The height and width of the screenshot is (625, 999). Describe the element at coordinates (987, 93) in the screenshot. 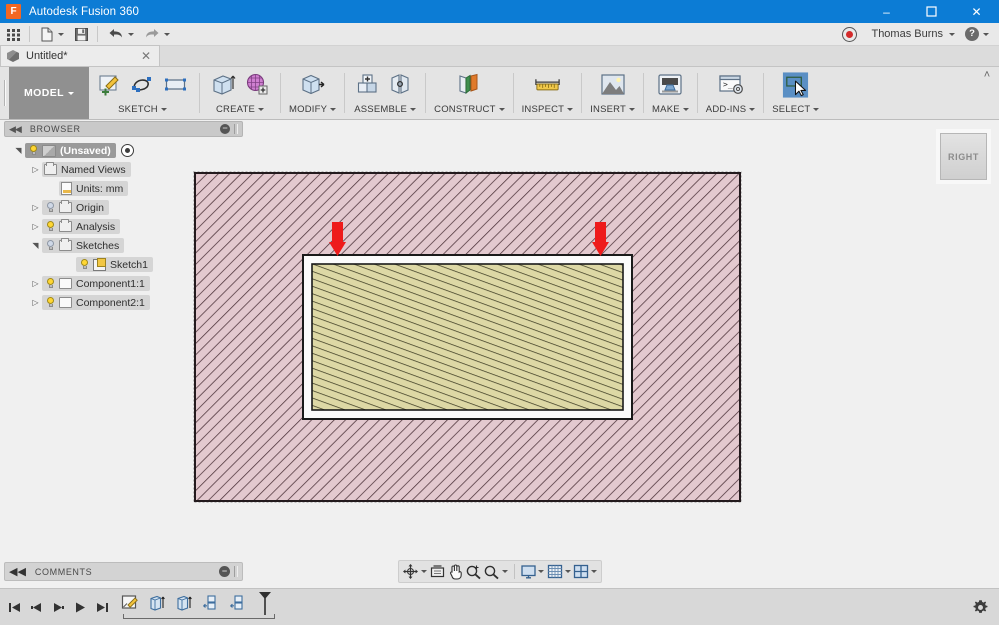

I see `ribbon-collapse-button: ˄` at that location.